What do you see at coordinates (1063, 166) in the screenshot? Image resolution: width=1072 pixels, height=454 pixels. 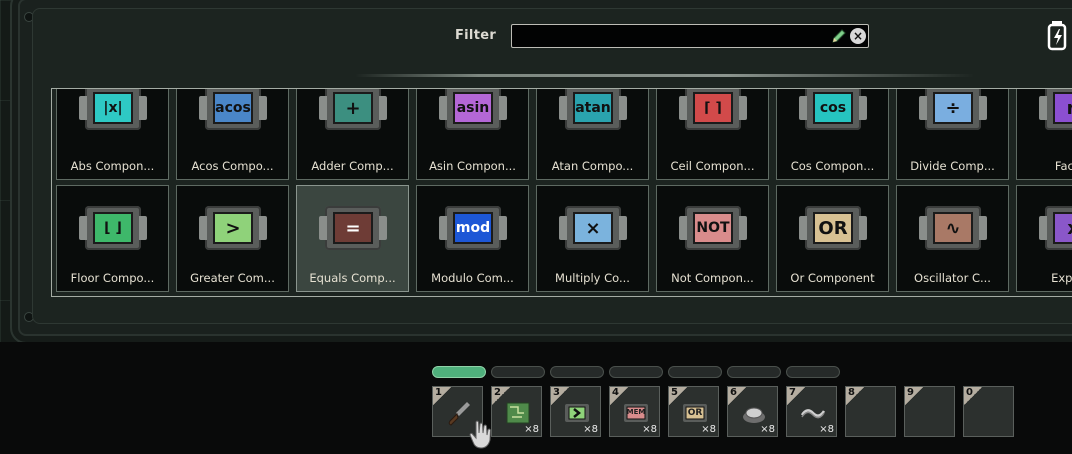 I see `component-label: Factor` at bounding box center [1063, 166].